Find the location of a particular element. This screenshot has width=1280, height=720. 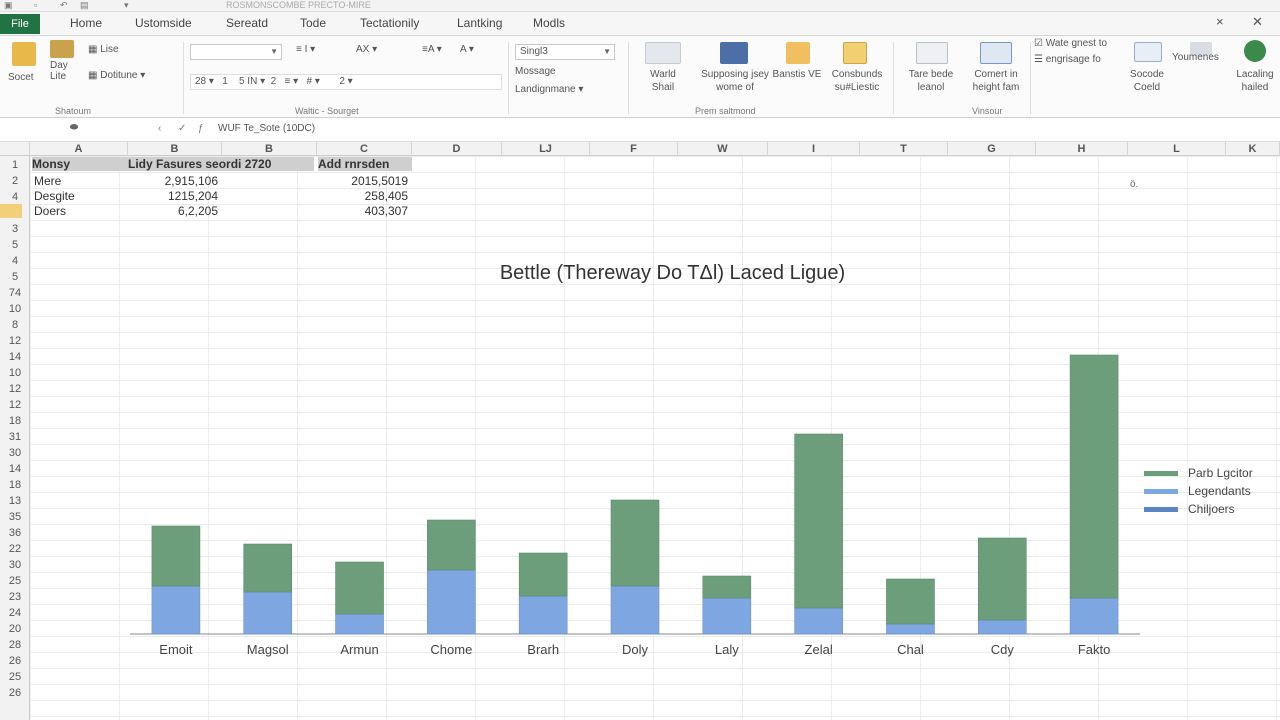

socode-icon is located at coordinates (1148, 52).